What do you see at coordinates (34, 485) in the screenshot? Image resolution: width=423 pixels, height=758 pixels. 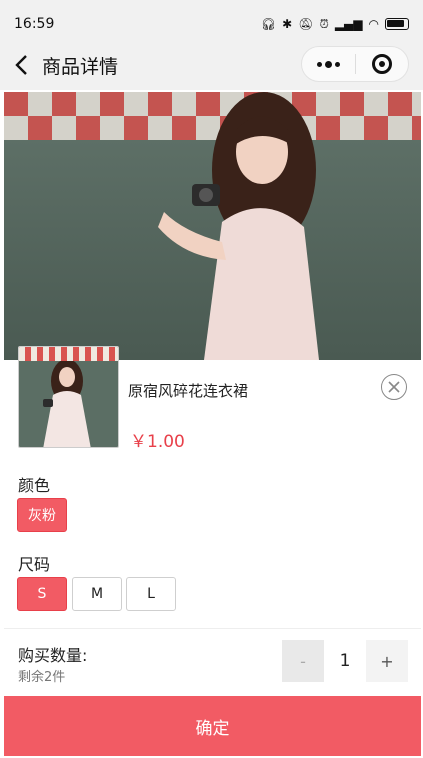 I see `color-label: 颜色` at bounding box center [34, 485].